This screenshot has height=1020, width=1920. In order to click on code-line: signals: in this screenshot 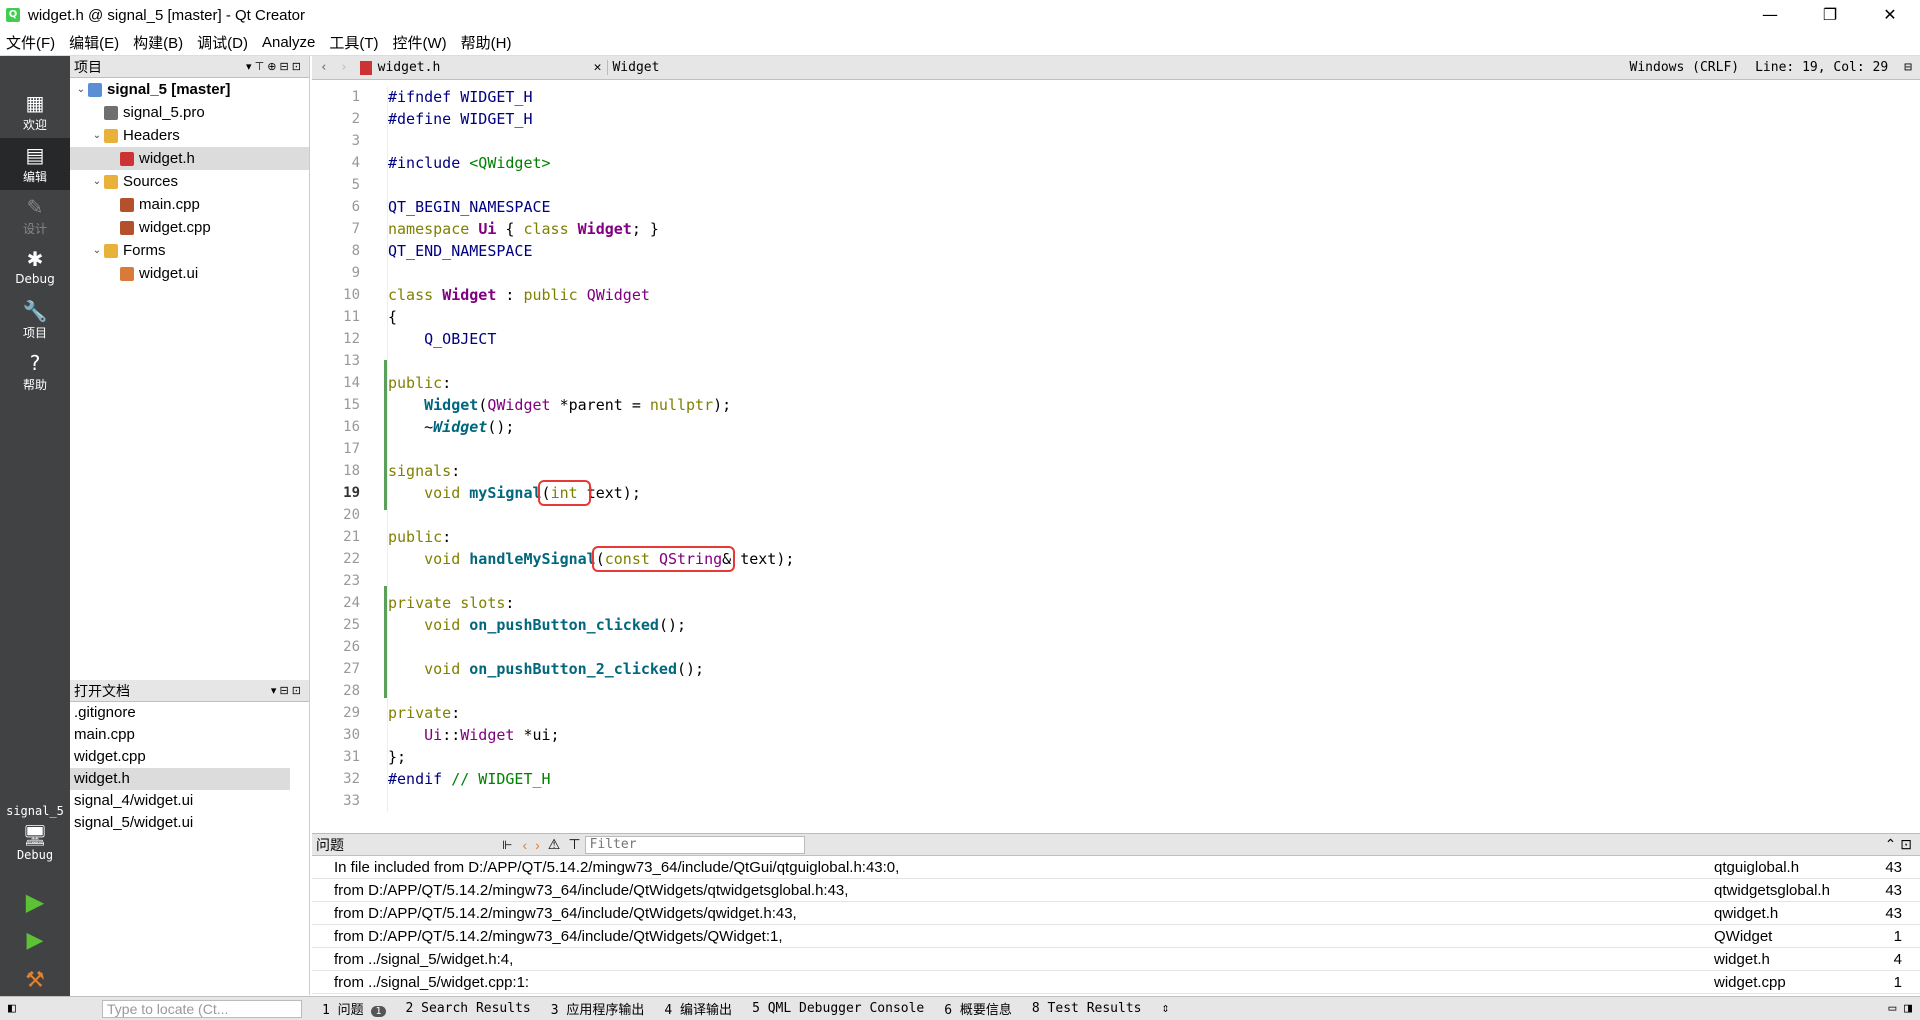, I will do `click(424, 471)`.